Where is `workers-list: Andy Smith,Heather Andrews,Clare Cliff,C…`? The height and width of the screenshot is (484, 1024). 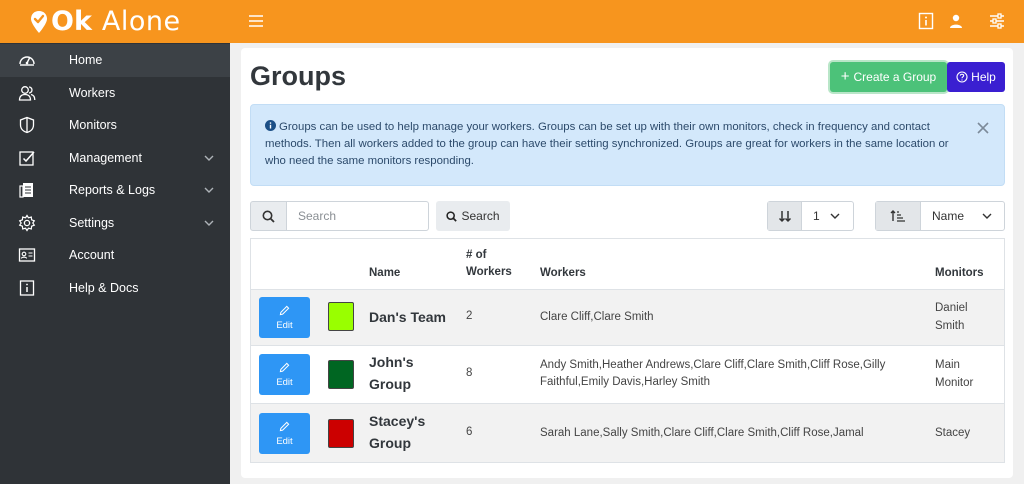 workers-list: Andy Smith,Heather Andrews,Clare Cliff,C… is located at coordinates (713, 373).